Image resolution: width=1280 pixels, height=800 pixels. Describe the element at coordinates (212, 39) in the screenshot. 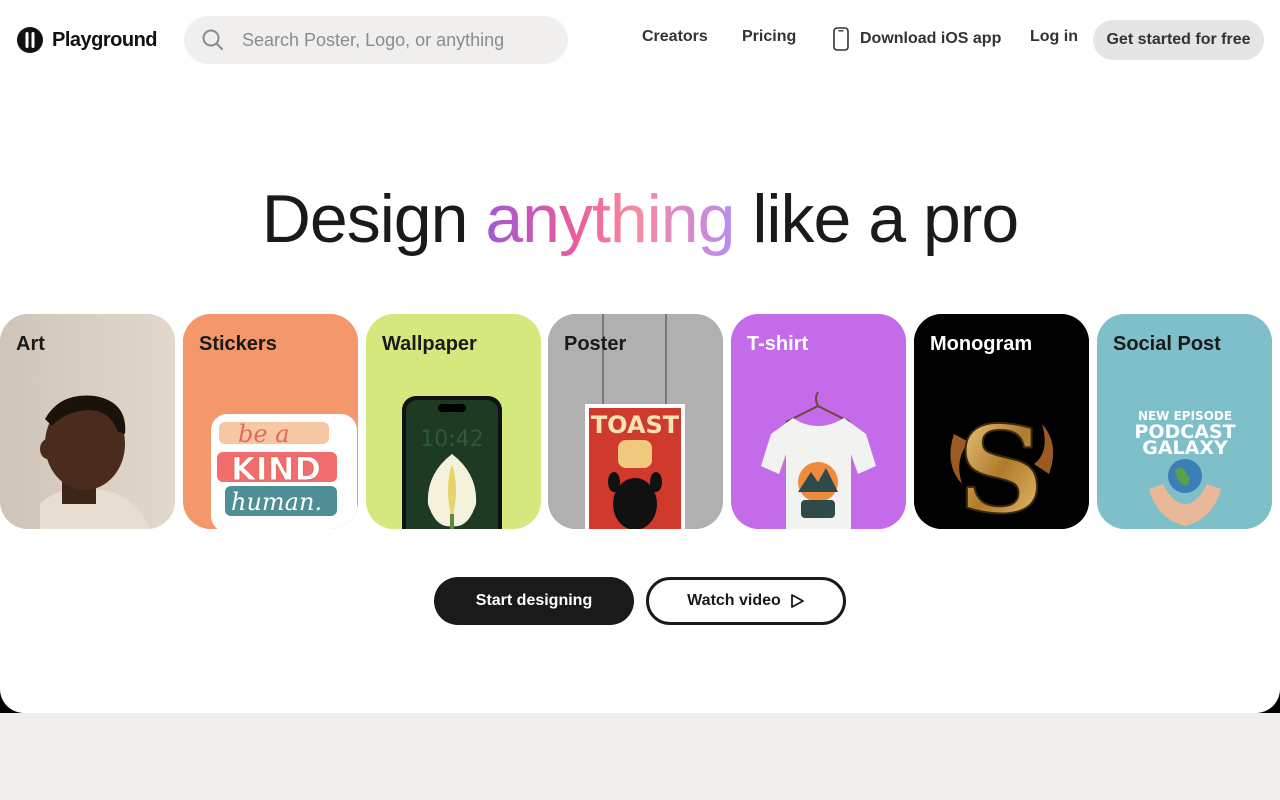

I see `search-icon` at that location.